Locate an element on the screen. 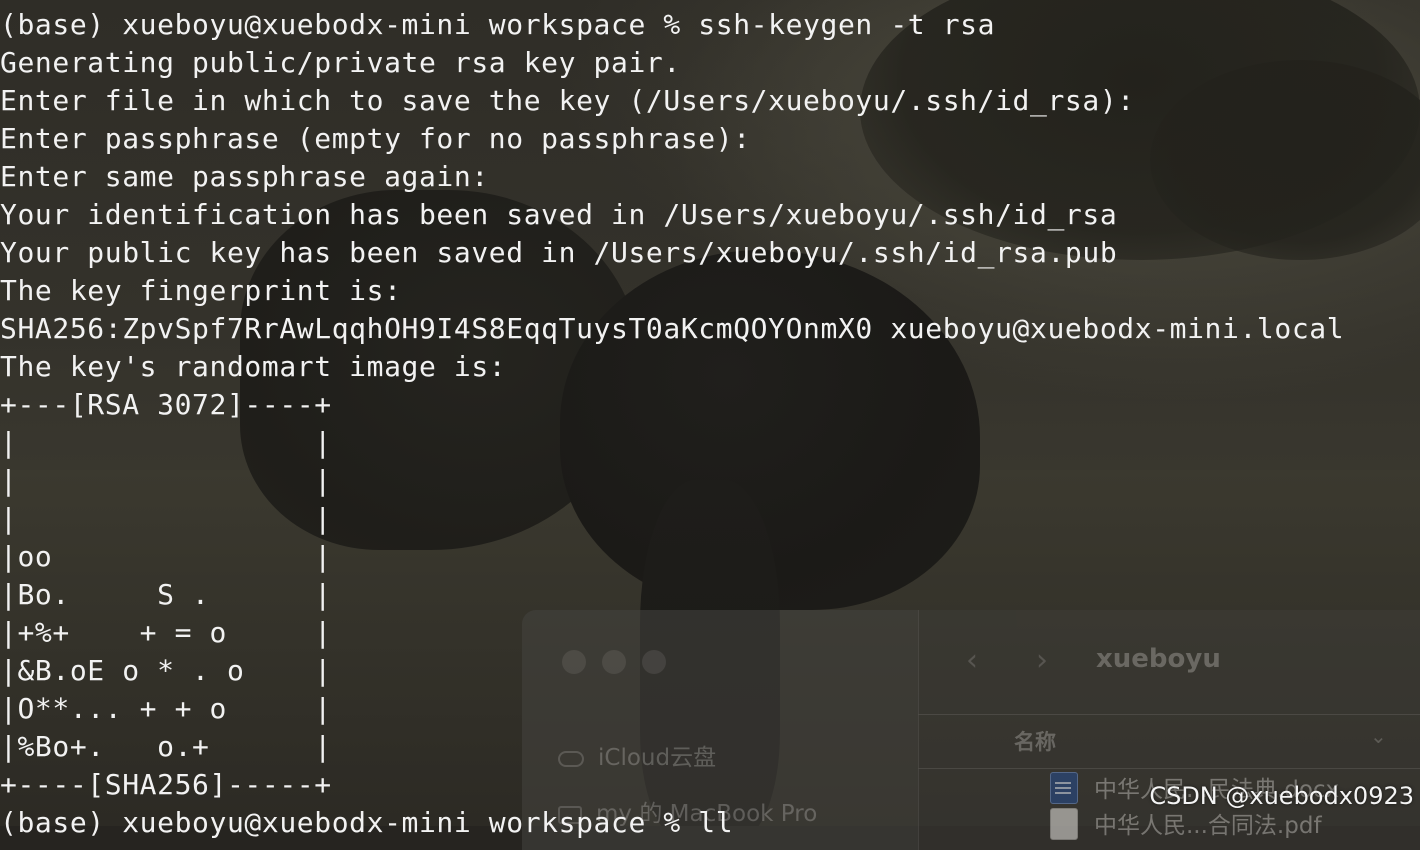  terminal-line: |&B.oE o * . o | is located at coordinates (166, 670).